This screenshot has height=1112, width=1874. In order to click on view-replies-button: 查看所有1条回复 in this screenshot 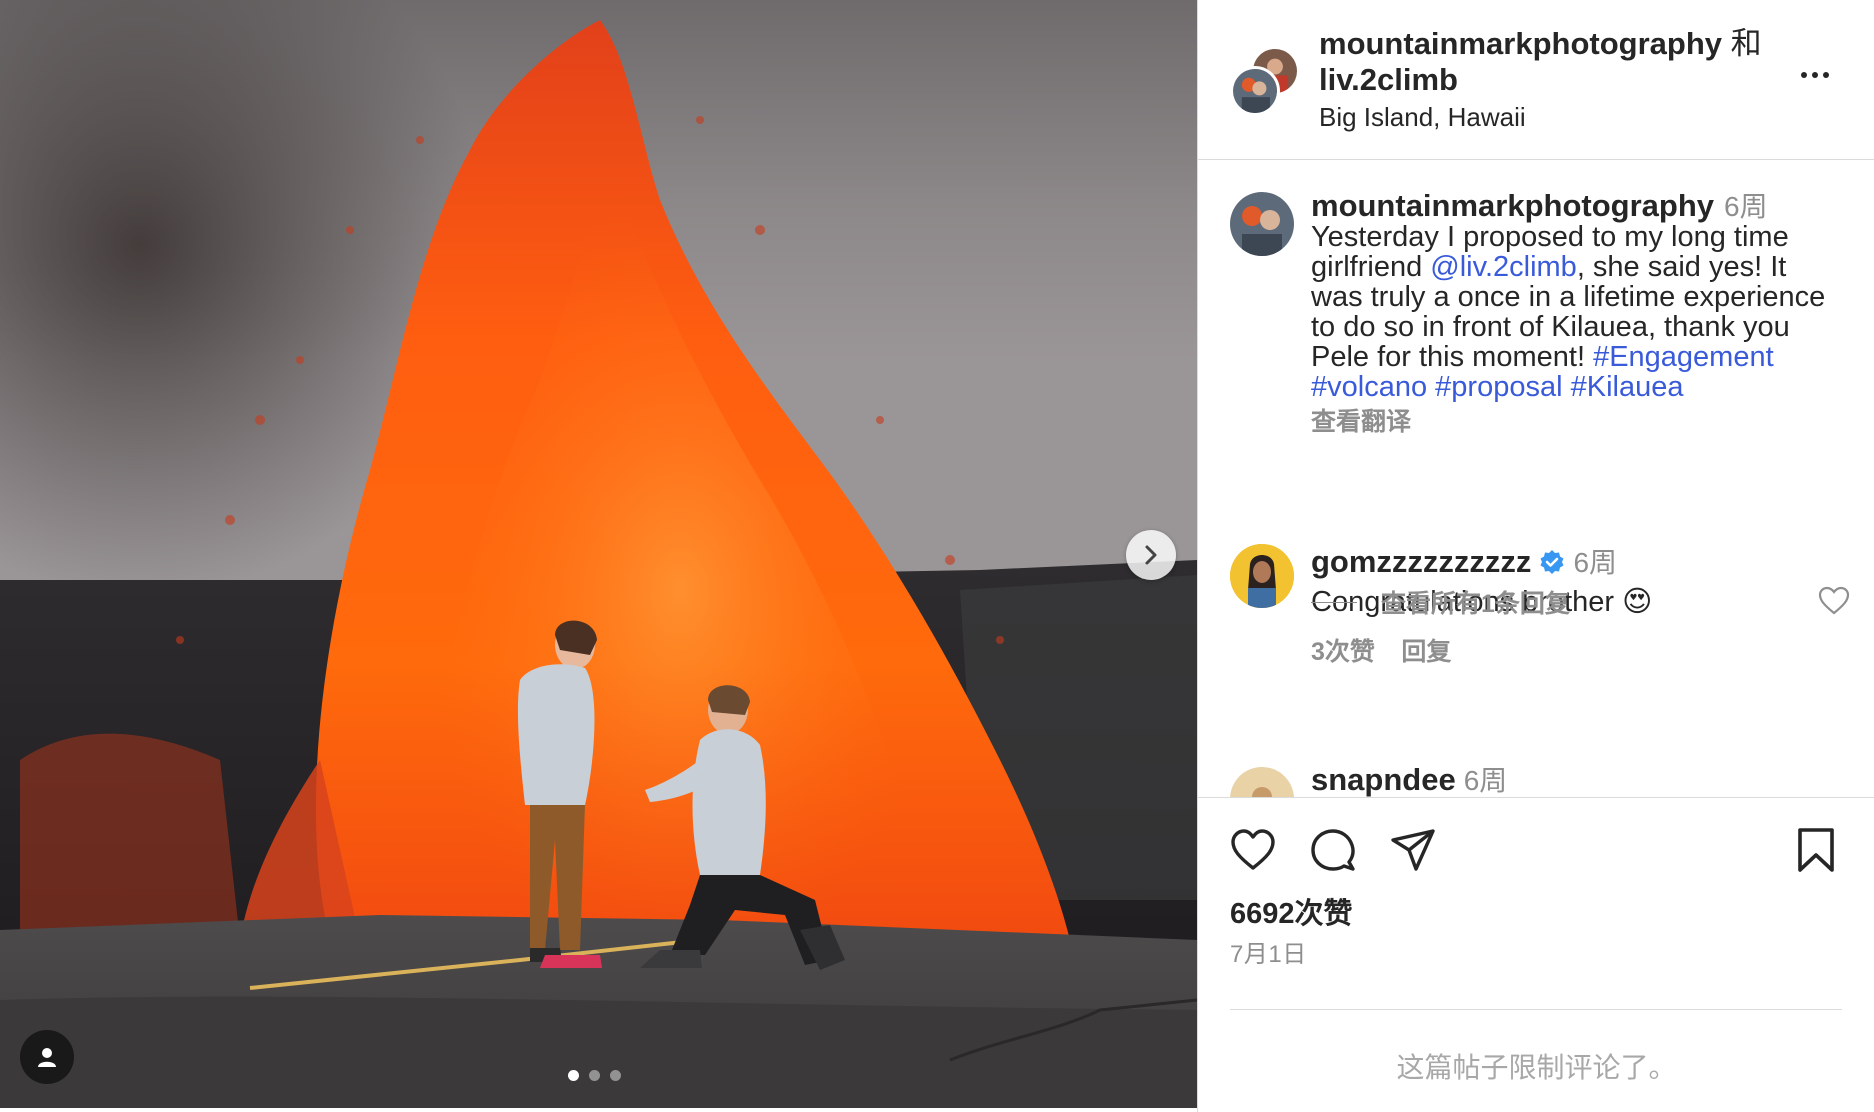, I will do `click(1440, 602)`.